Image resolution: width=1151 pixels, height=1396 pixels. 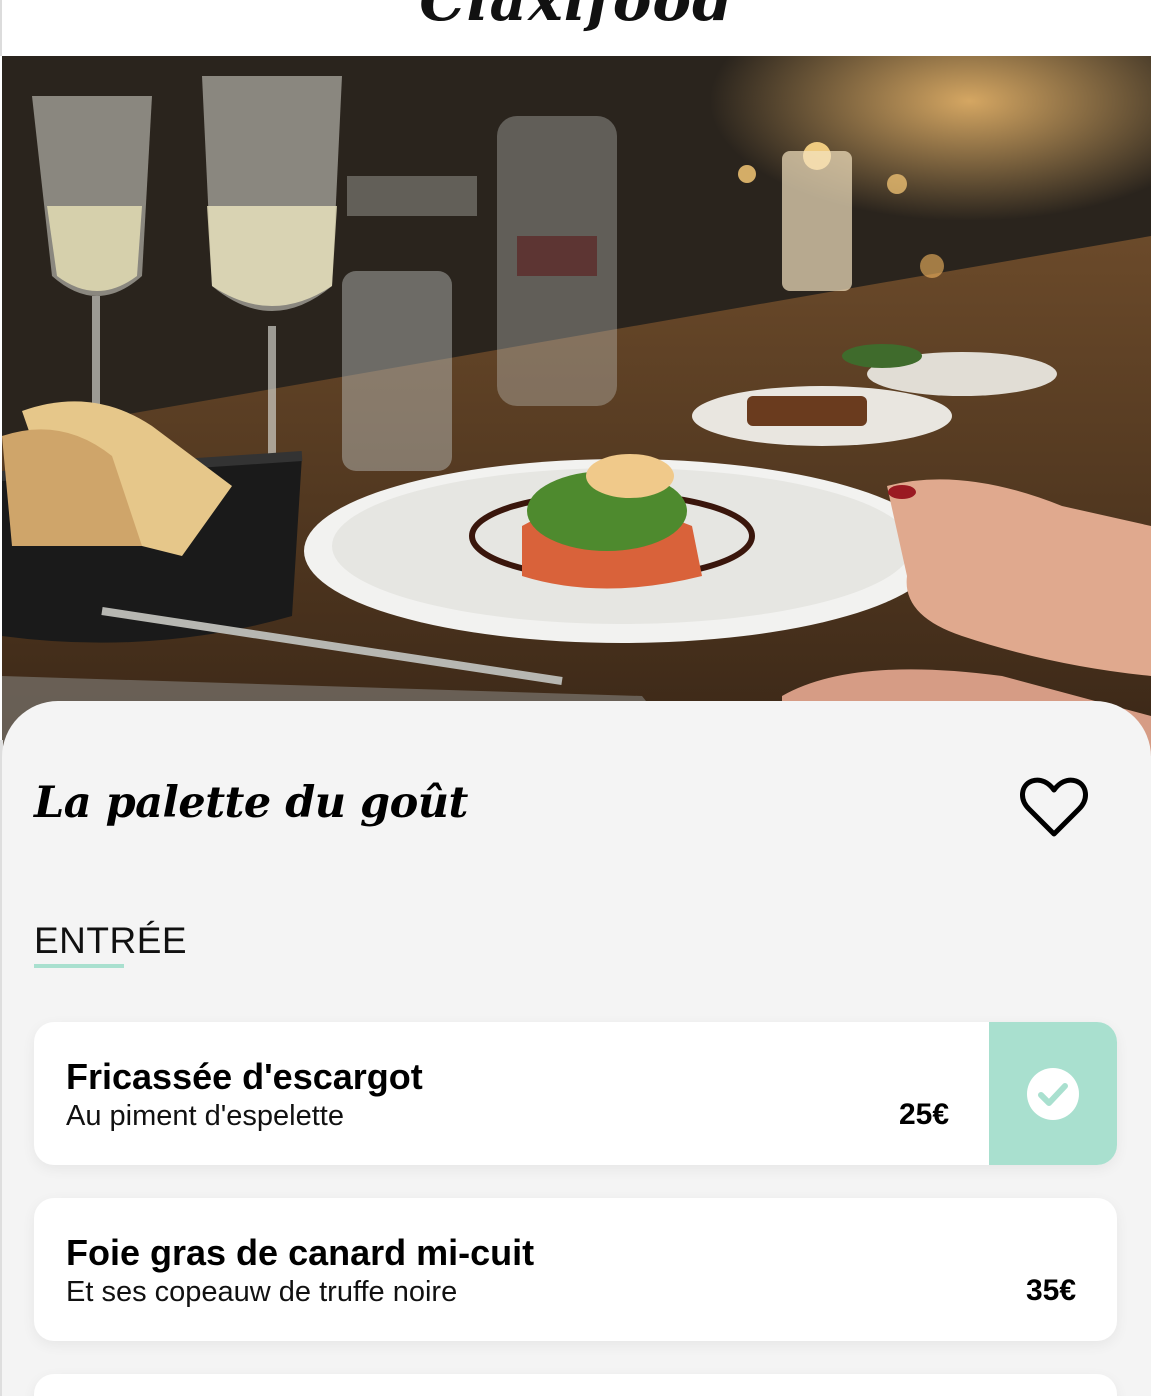 What do you see at coordinates (79, 966) in the screenshot?
I see `section-underline` at bounding box center [79, 966].